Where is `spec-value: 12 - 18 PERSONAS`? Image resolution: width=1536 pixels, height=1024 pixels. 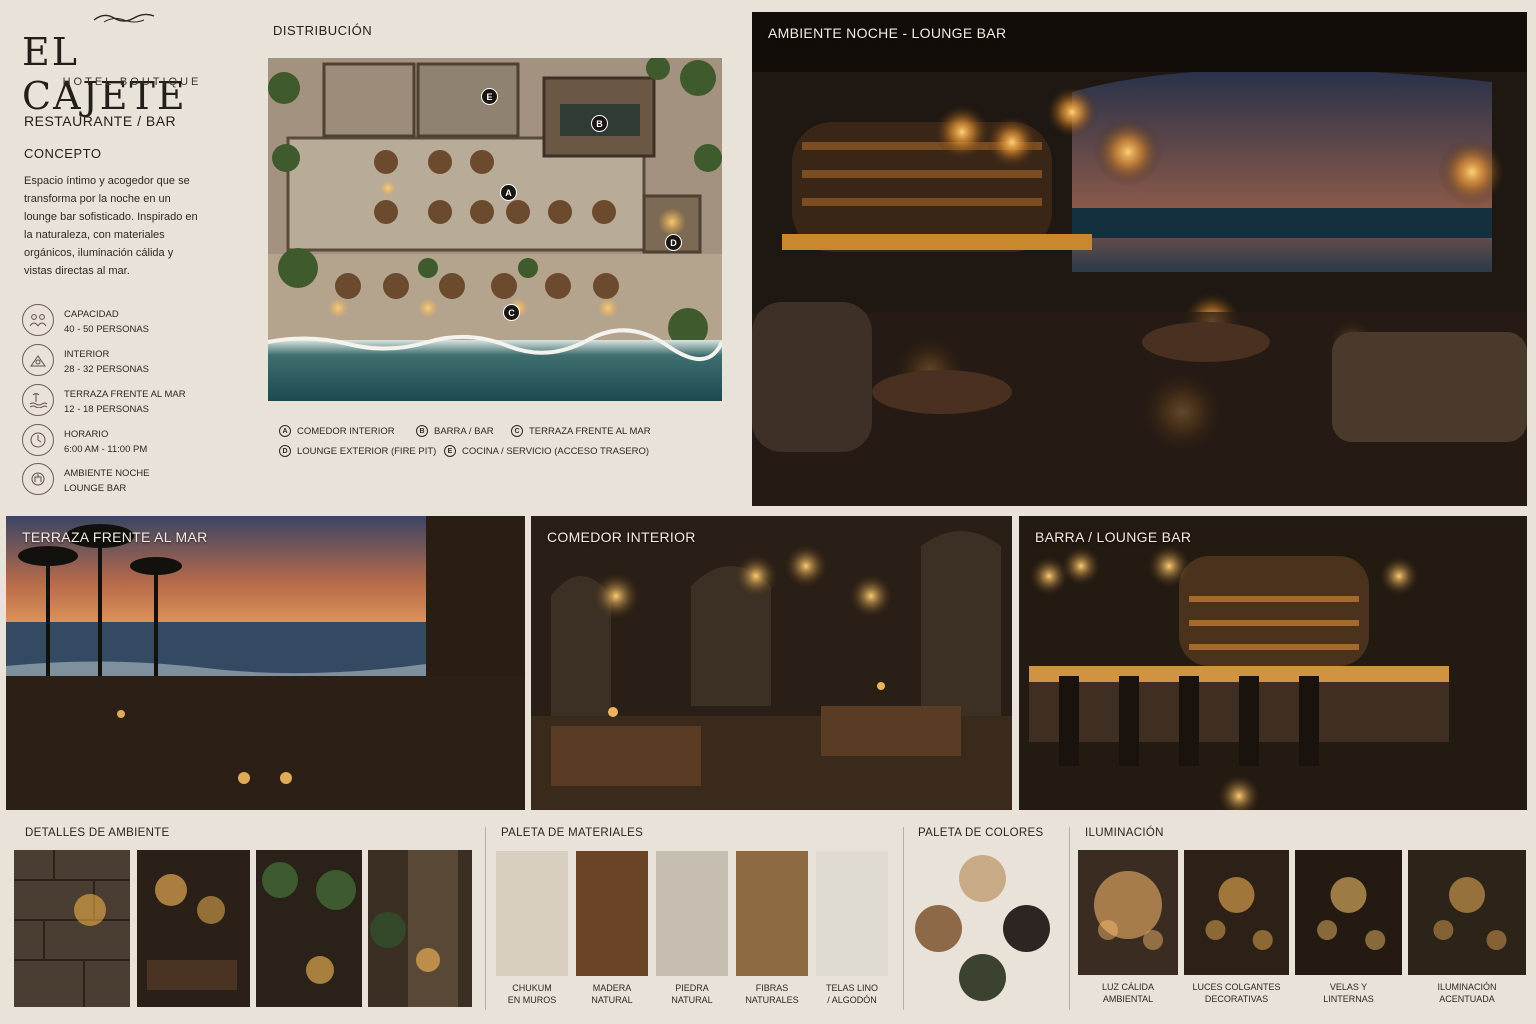
spec-value: 12 - 18 PERSONAS is located at coordinates (107, 409).